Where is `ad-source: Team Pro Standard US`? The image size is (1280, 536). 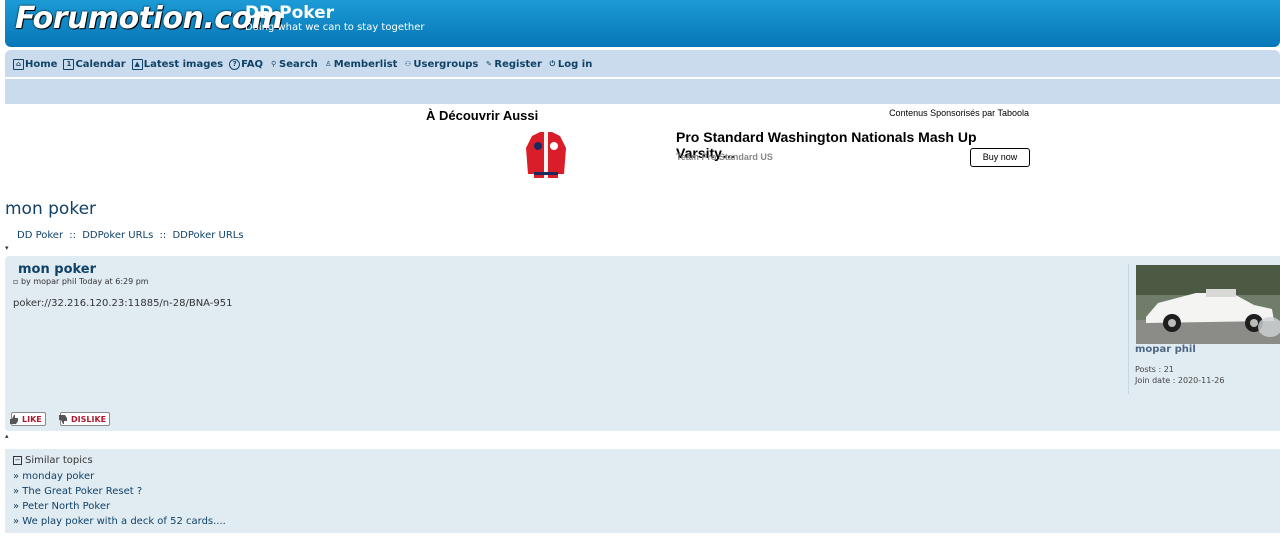
ad-source: Team Pro Standard US is located at coordinates (724, 157).